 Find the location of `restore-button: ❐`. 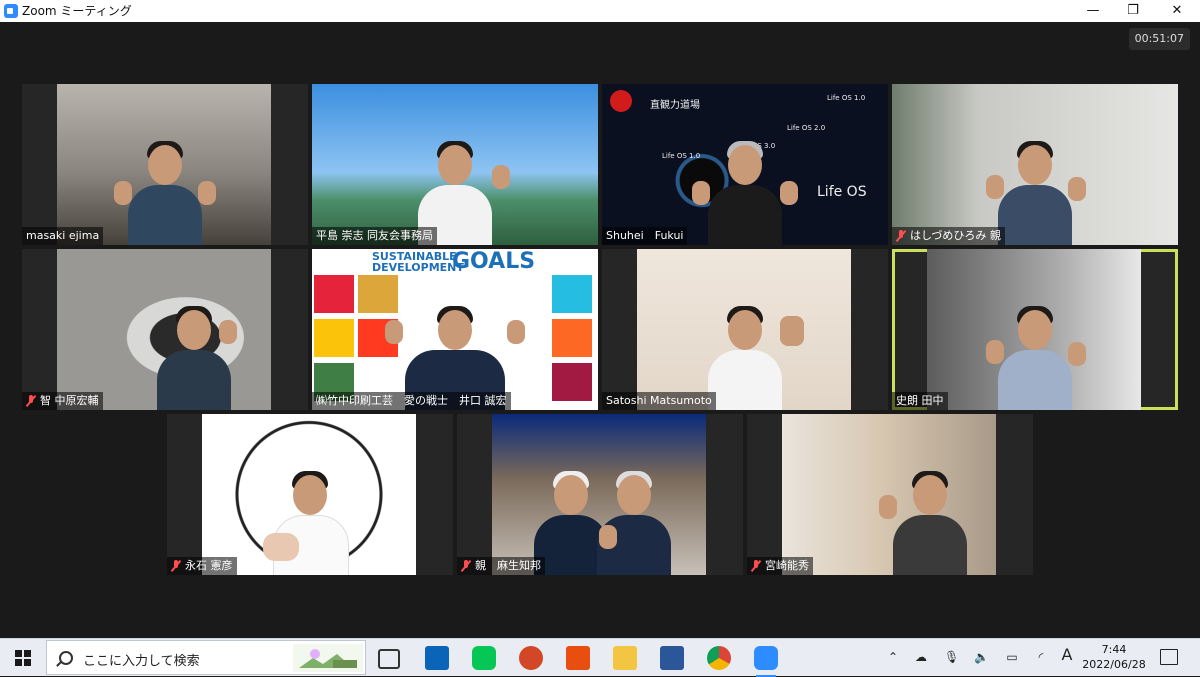

restore-button: ❐ is located at coordinates (1133, 11).